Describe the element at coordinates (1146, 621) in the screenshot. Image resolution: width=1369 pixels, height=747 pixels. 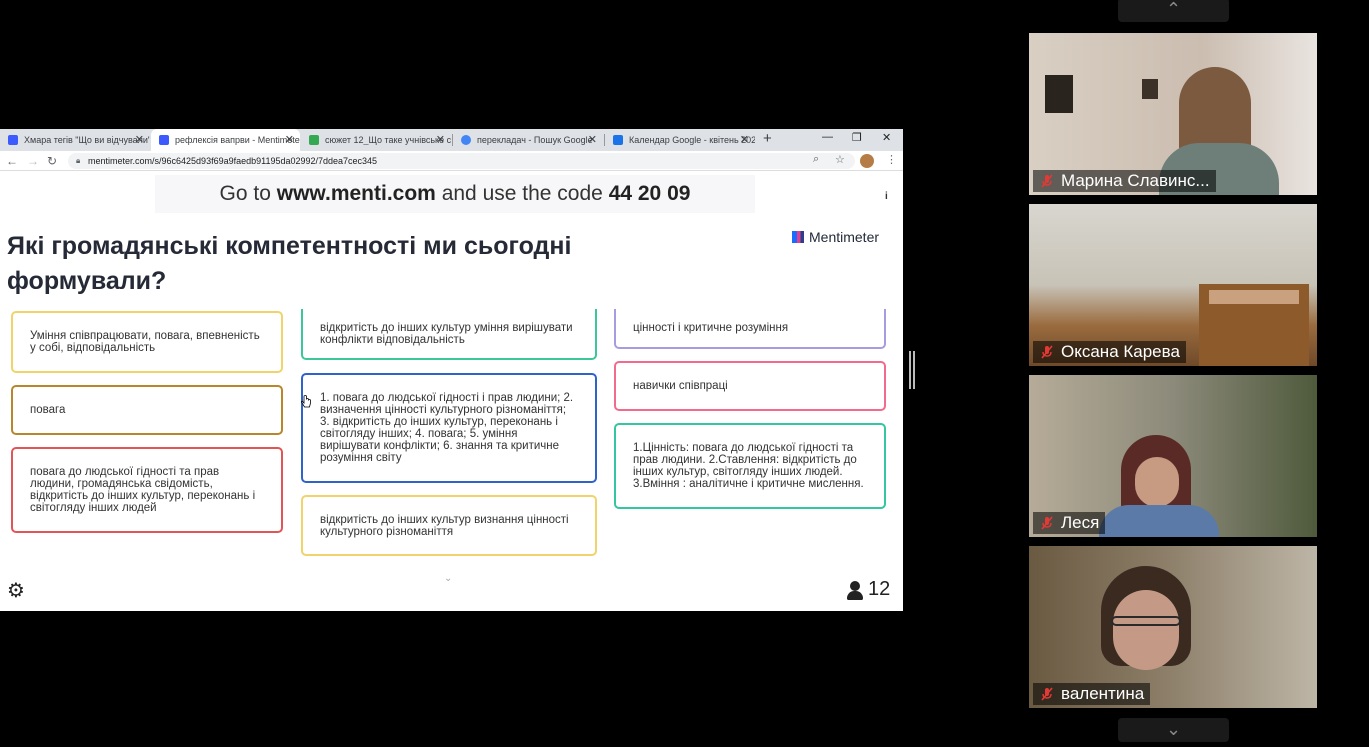
I see `glasses` at that location.